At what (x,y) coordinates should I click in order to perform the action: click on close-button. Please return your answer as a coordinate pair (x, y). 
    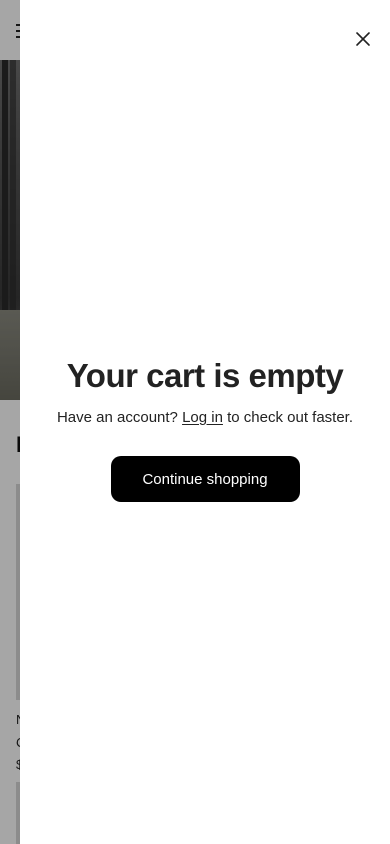
    Looking at the image, I should click on (363, 39).